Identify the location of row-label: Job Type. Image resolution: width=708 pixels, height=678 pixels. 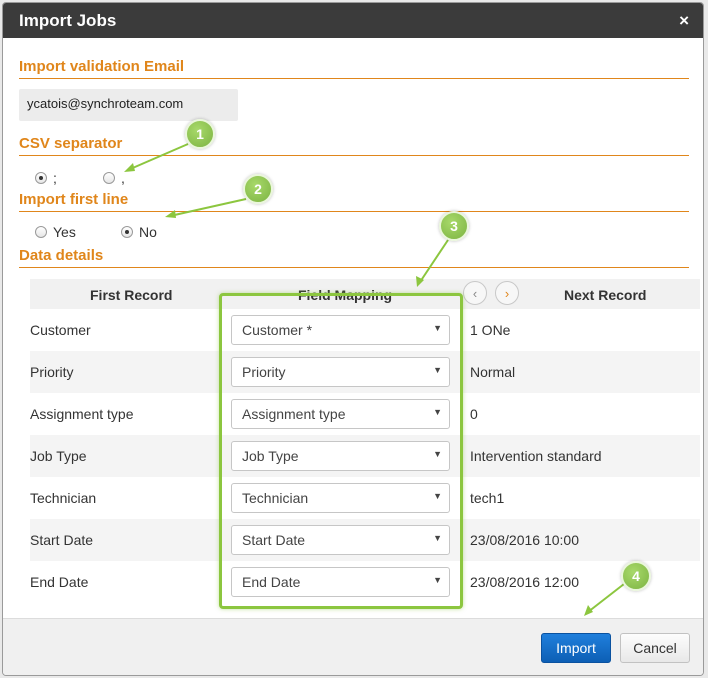
(58, 456).